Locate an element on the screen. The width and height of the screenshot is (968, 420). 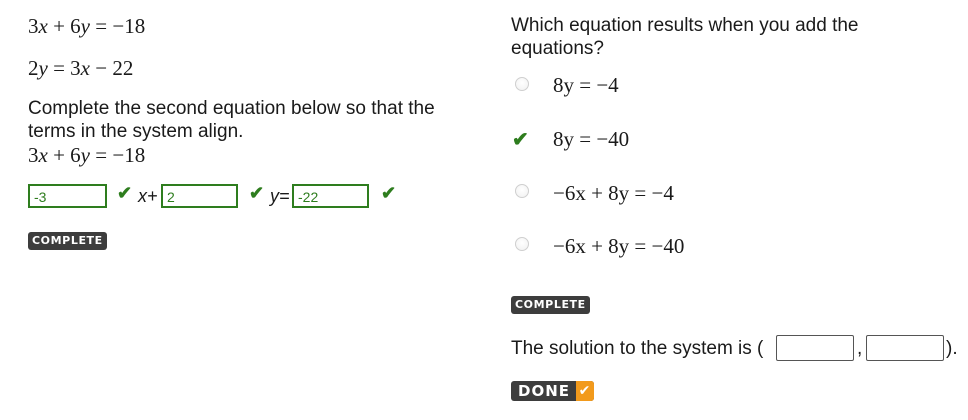
option-3-text: −6x + 8y = −4 is located at coordinates (613, 193).